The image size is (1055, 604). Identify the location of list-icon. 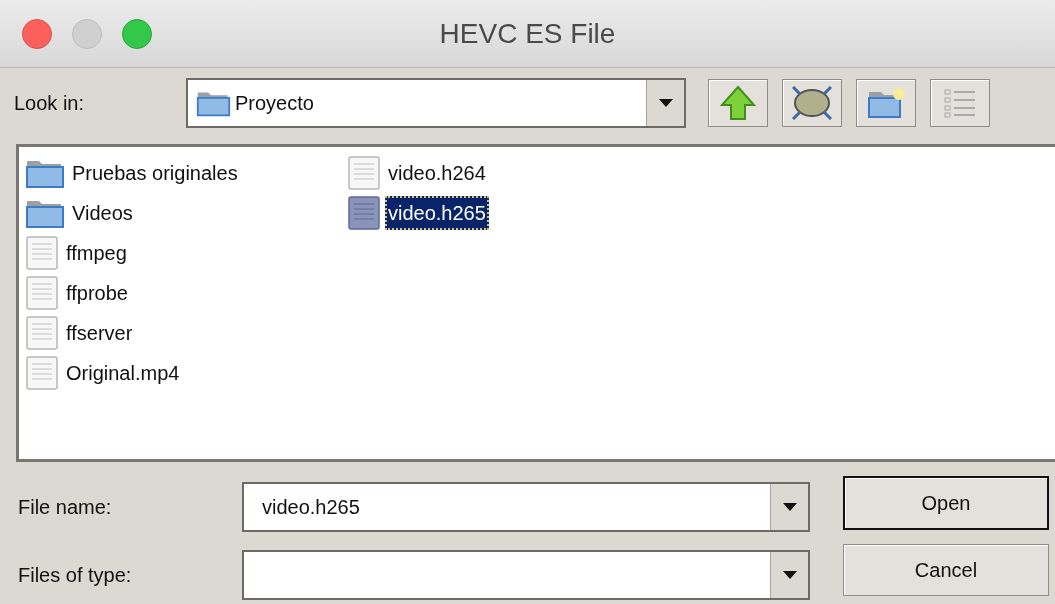
(960, 103).